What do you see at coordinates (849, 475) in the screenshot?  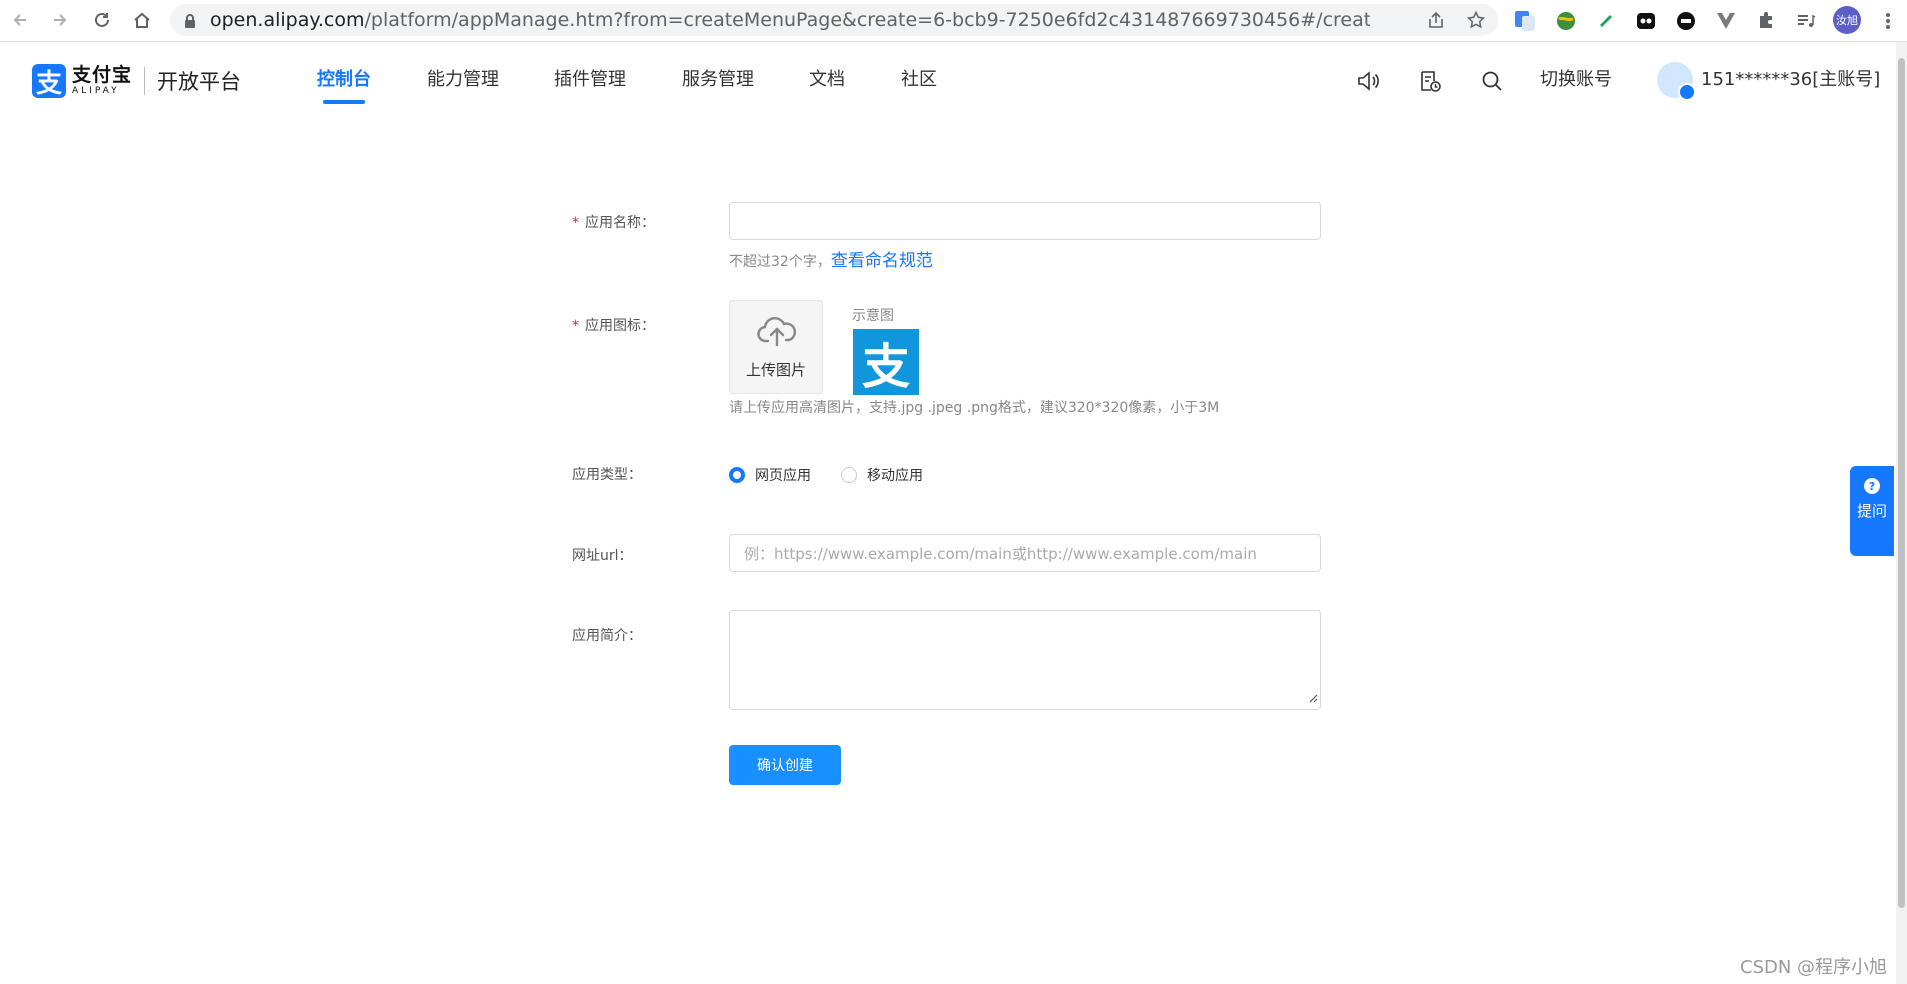 I see `radio-unchecked-icon` at bounding box center [849, 475].